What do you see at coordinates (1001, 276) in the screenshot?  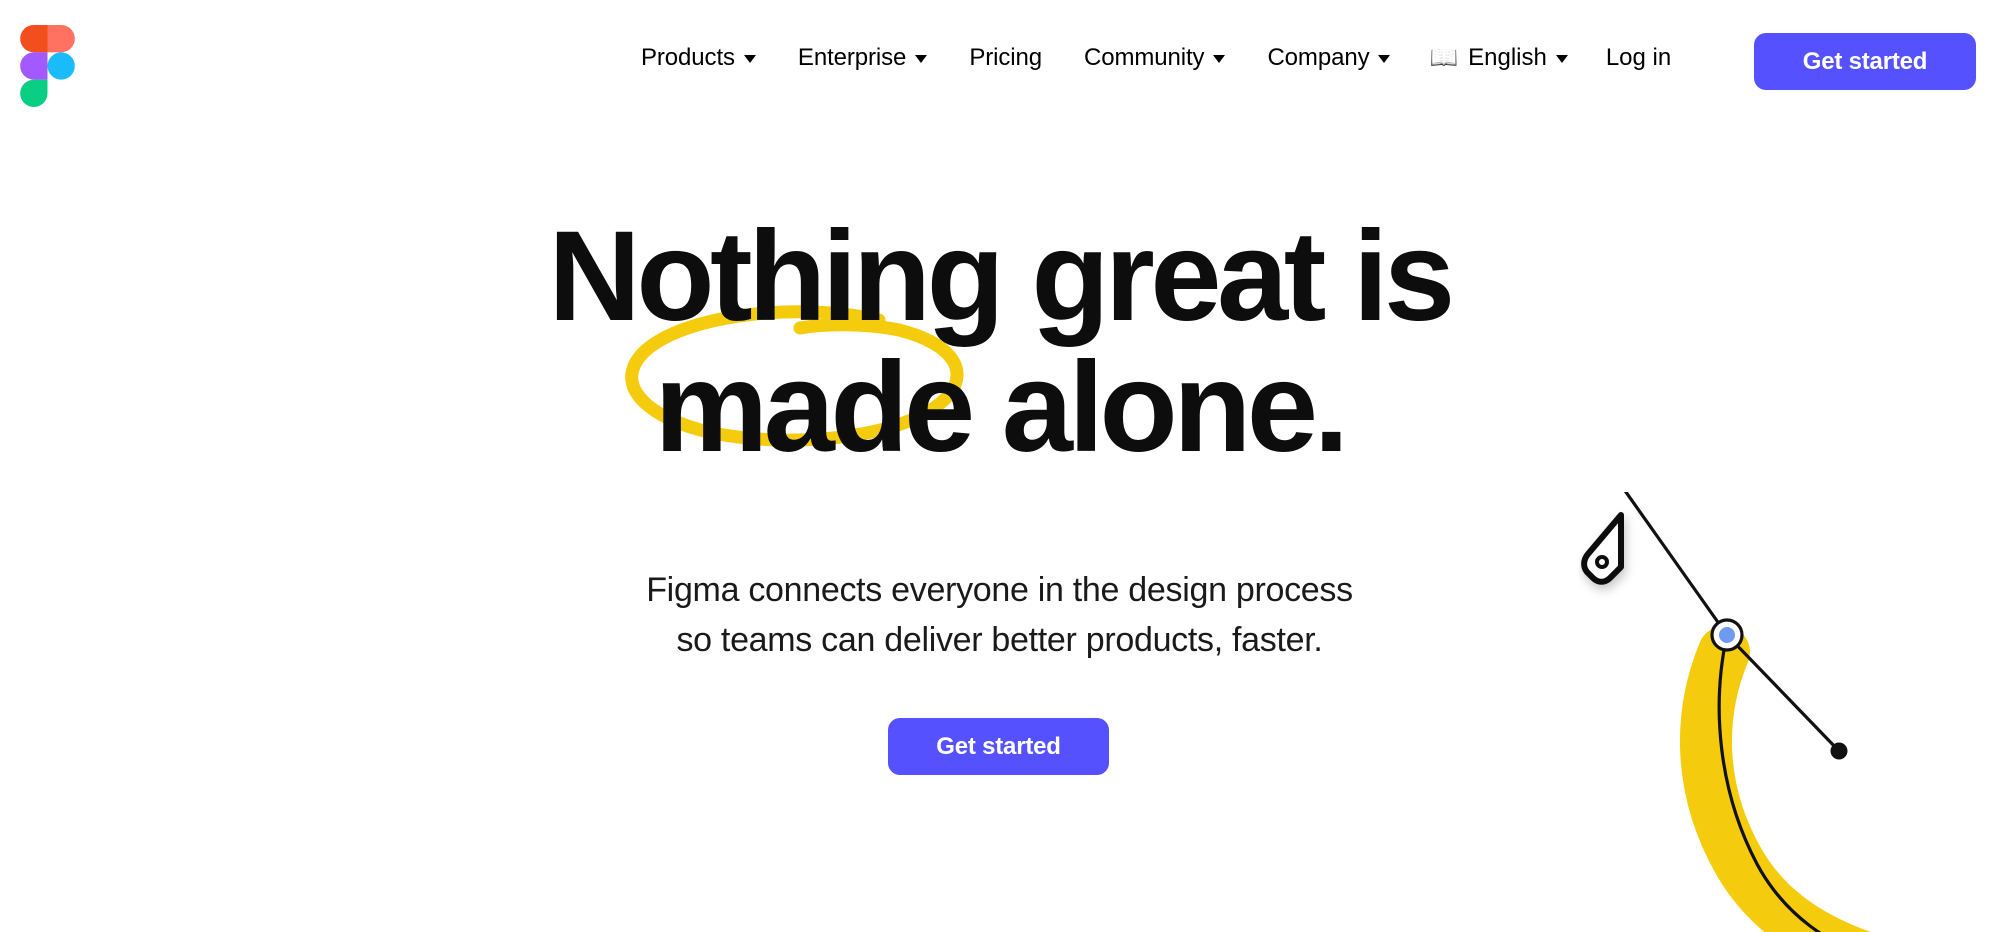 I see `headline-line-1: Nothing great is` at bounding box center [1001, 276].